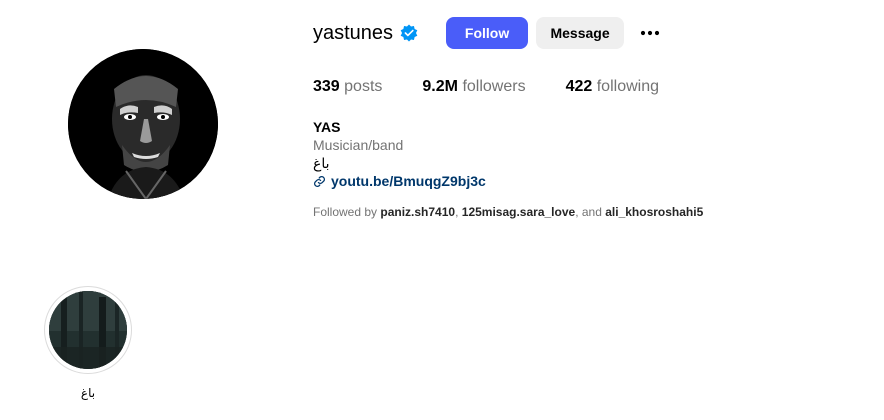 Image resolution: width=884 pixels, height=420 pixels. I want to click on following-label: following, so click(627, 86).